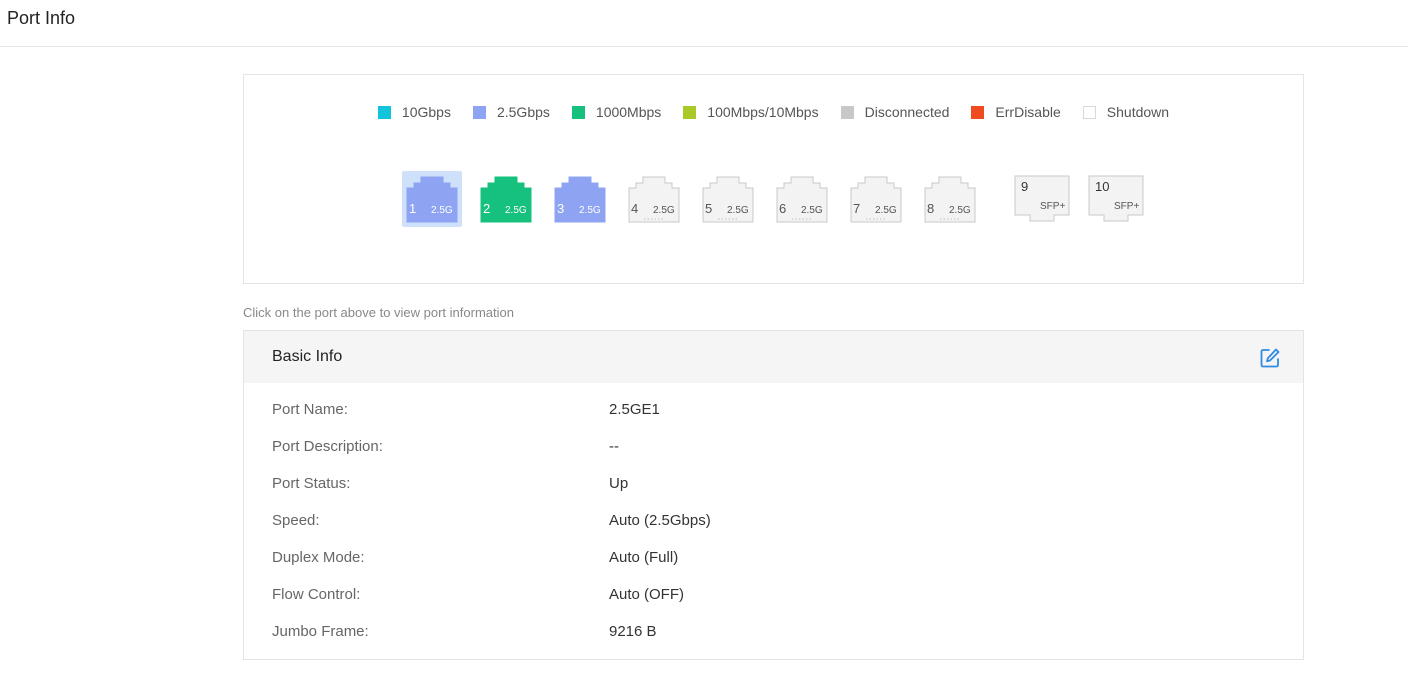 The image size is (1408, 690). Describe the element at coordinates (709, 208) in the screenshot. I see `port-number: 5` at that location.